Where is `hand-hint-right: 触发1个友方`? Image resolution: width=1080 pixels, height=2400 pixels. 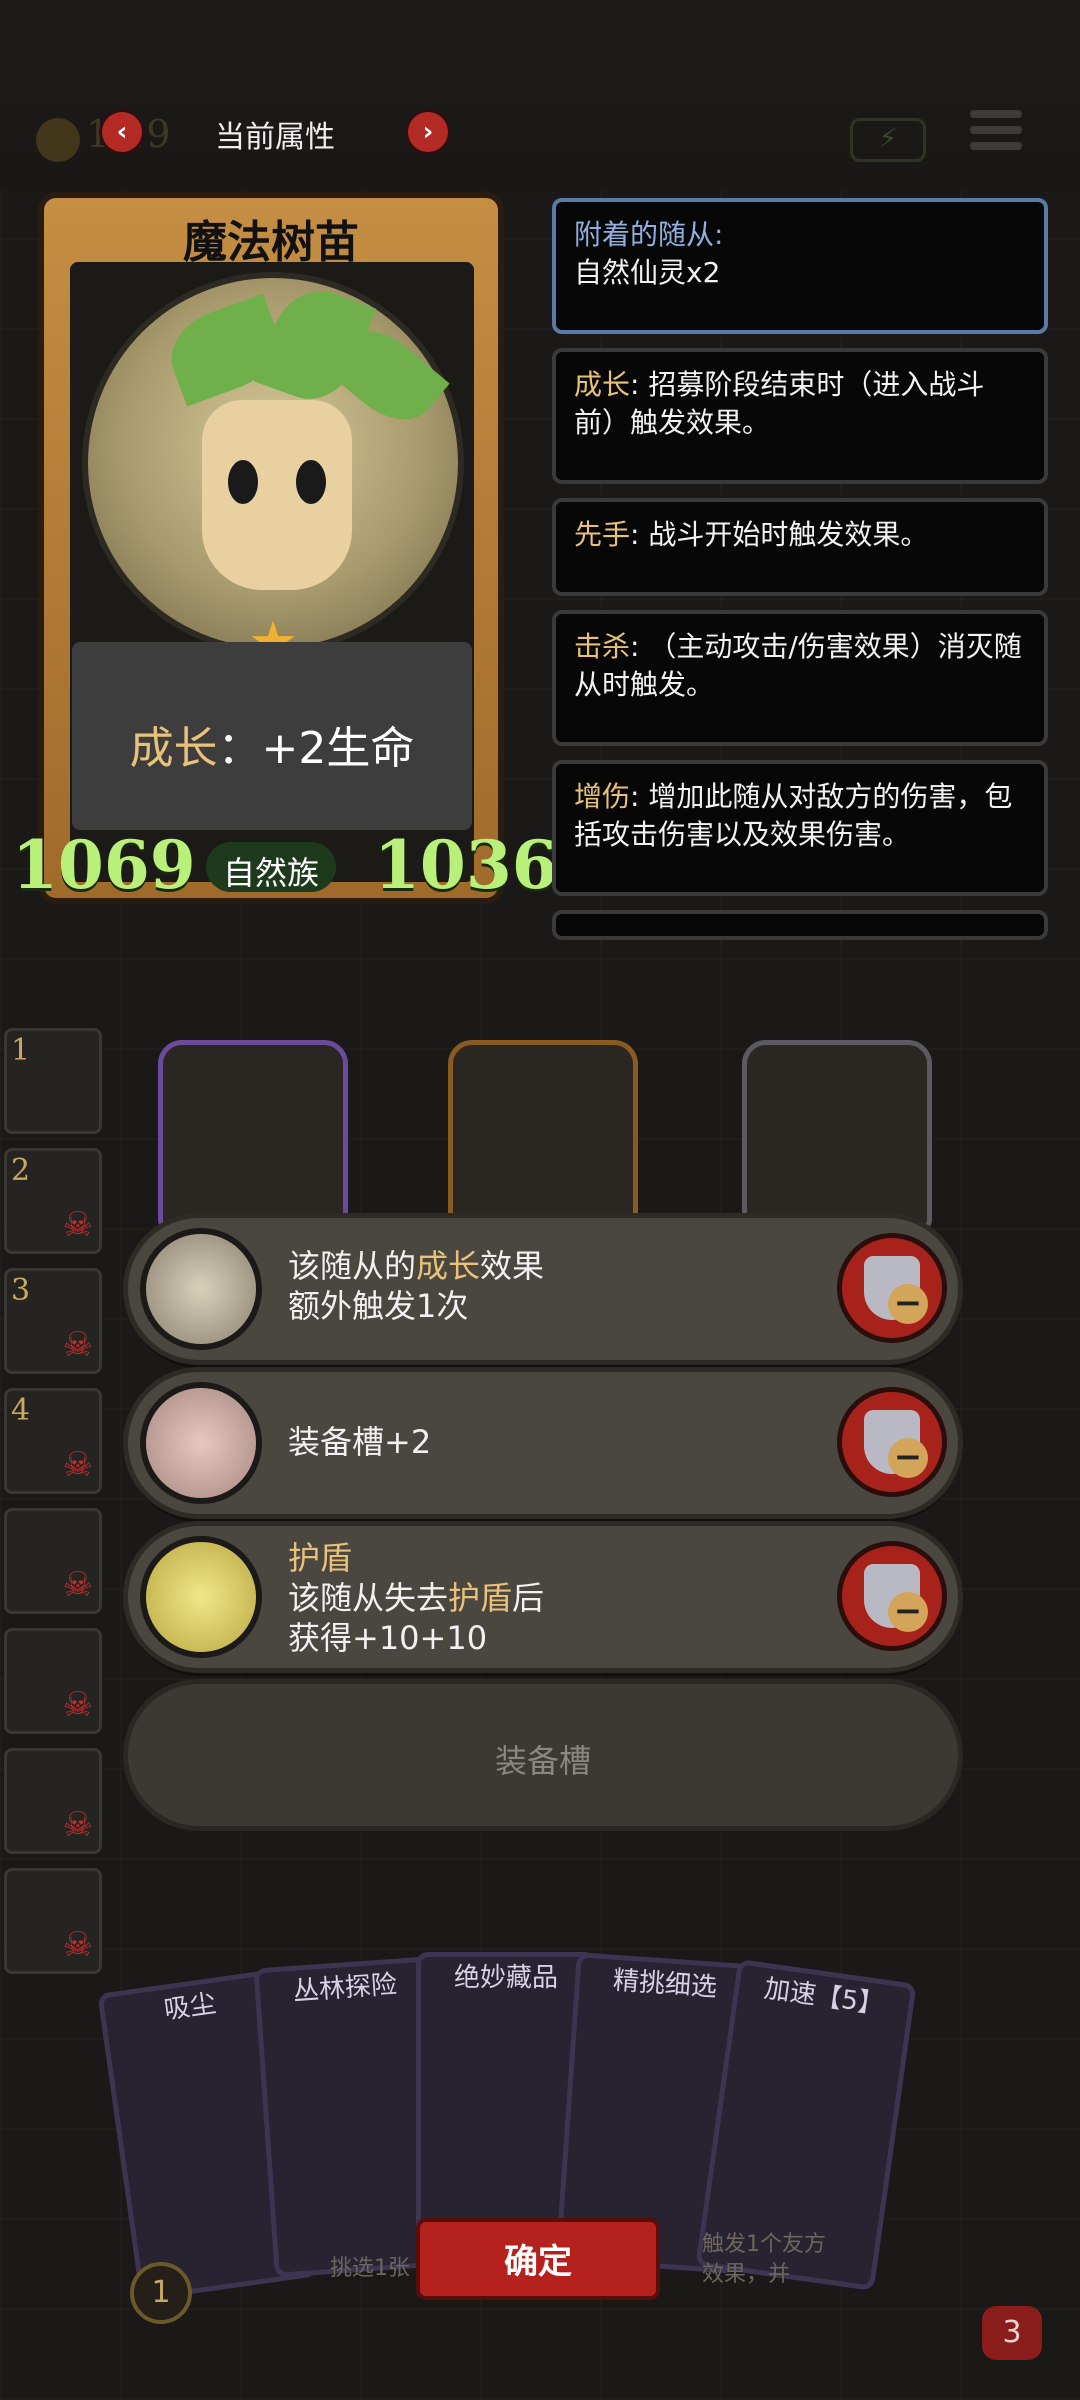 hand-hint-right: 触发1个友方 is located at coordinates (764, 2244).